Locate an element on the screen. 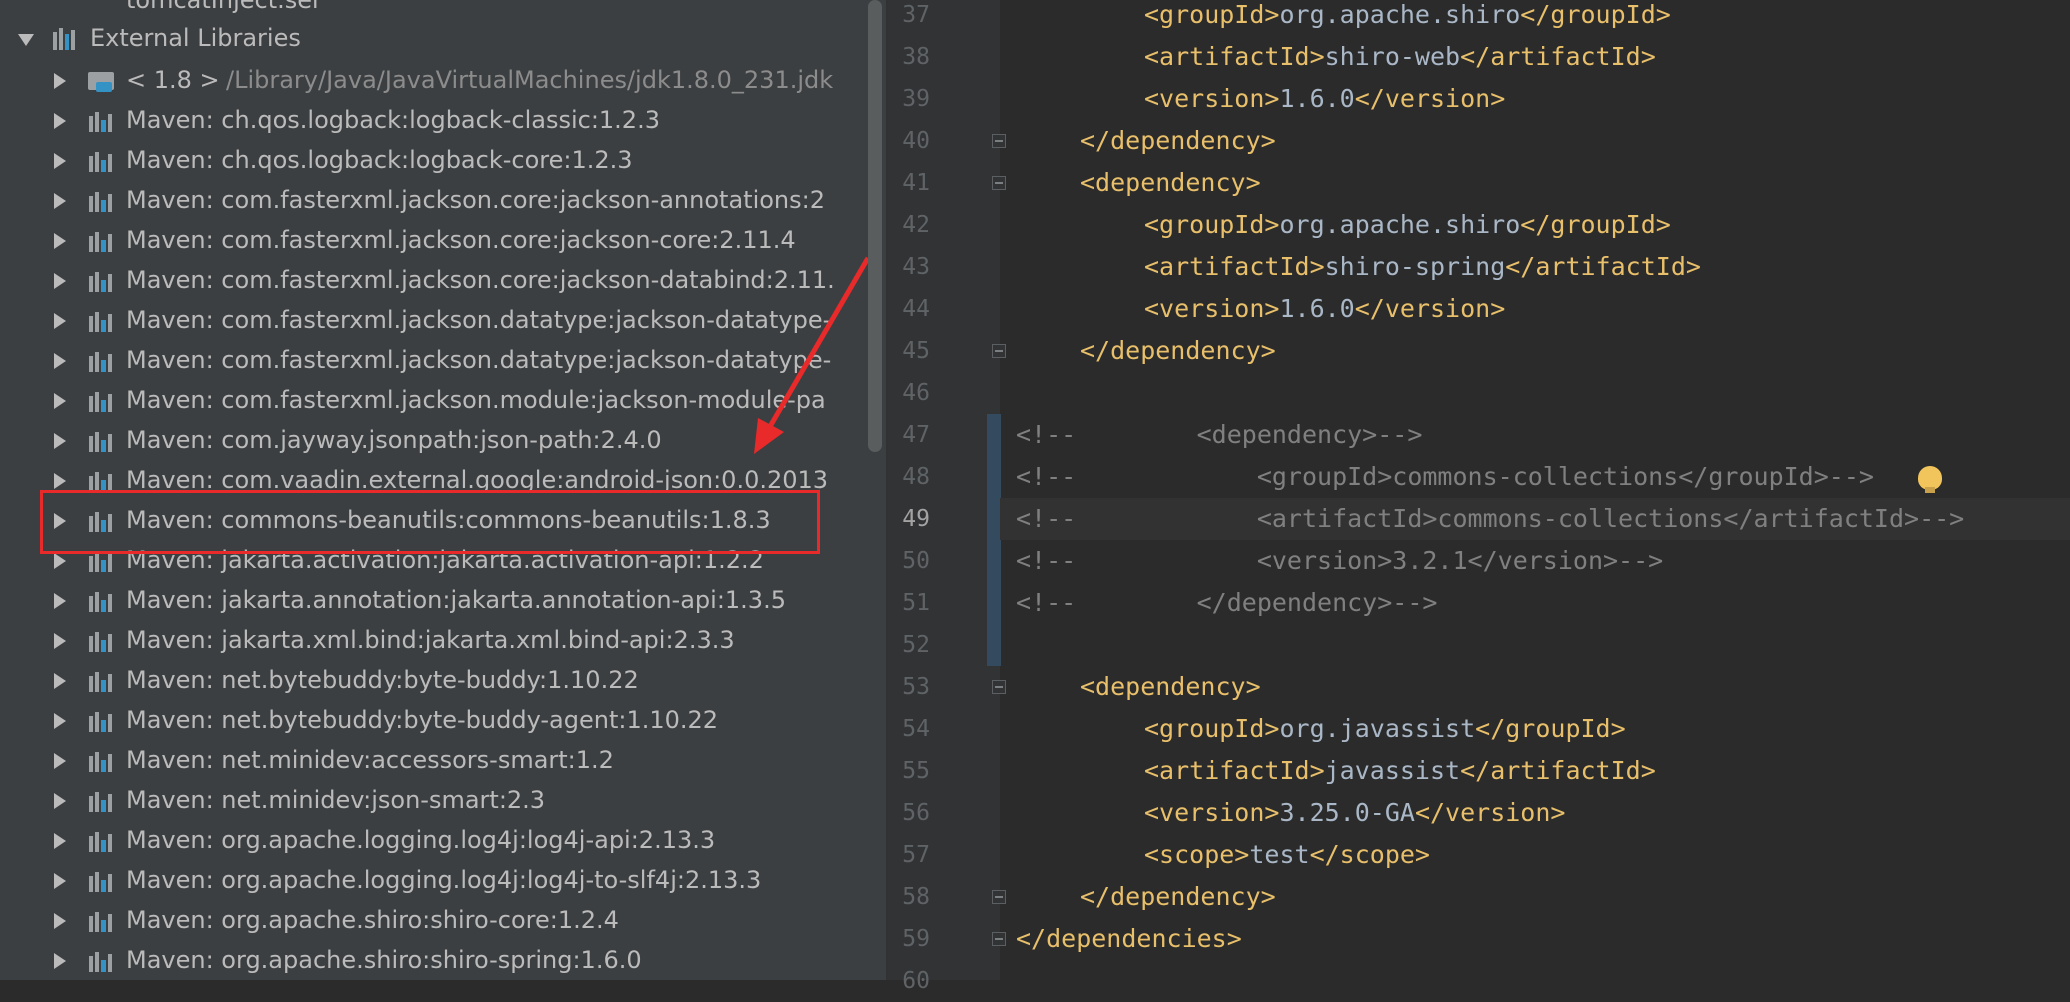  code-line: <artifactId>shiro-web</artifactId> is located at coordinates (1400, 57).